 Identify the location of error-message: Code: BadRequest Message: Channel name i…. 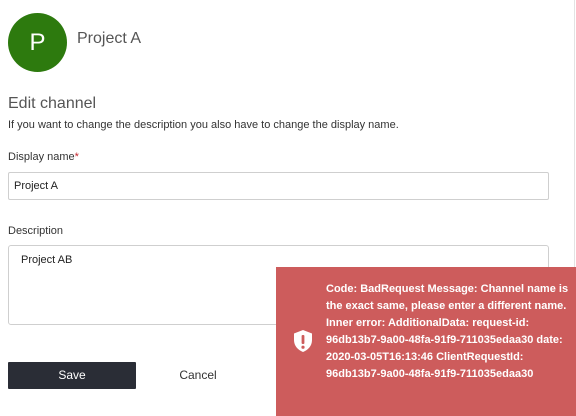
(447, 331).